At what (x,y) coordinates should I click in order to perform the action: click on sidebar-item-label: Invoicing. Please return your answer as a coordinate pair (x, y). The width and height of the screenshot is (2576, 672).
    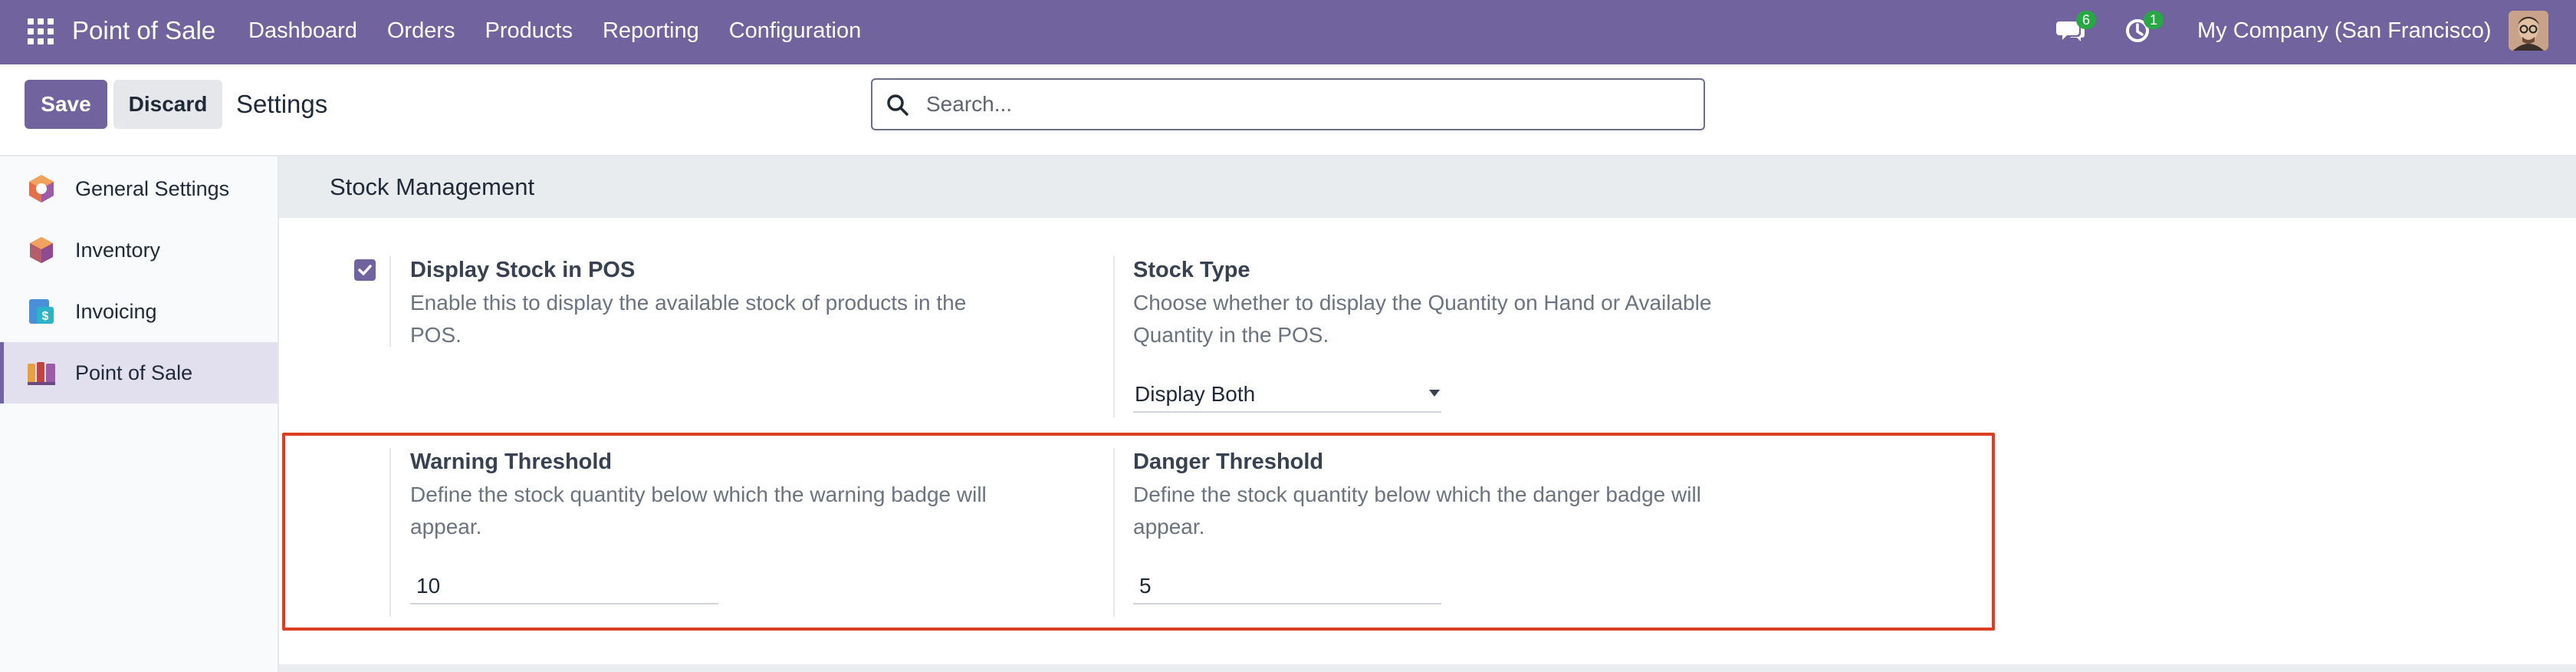
    Looking at the image, I should click on (116, 311).